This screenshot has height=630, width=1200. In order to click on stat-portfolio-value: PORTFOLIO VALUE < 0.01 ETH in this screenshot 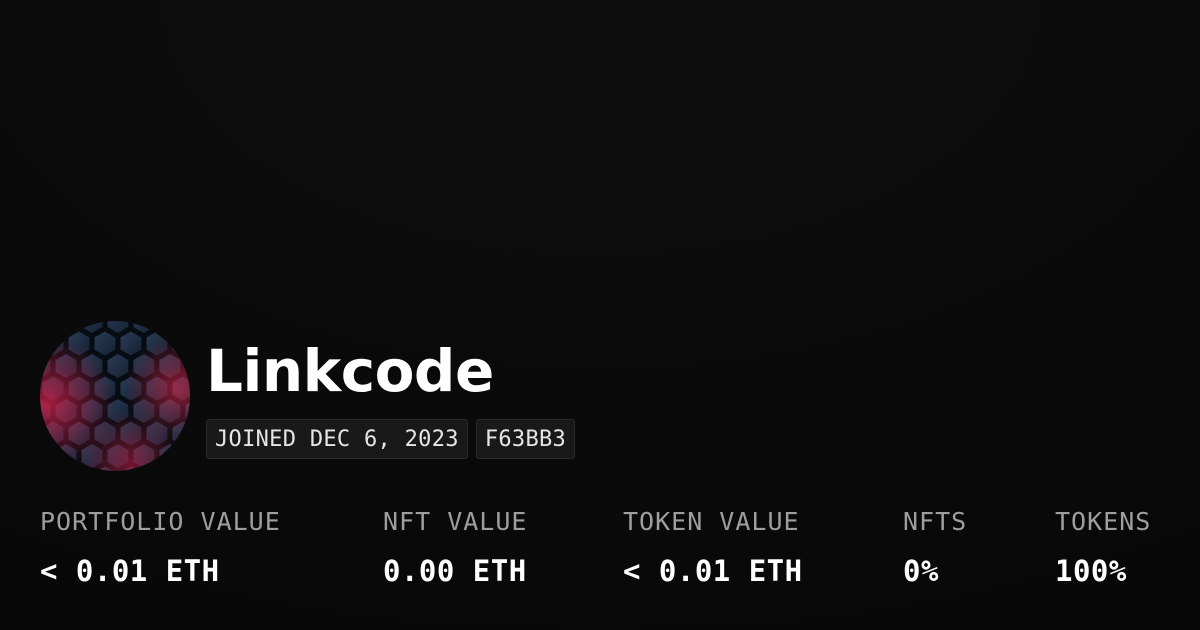, I will do `click(160, 547)`.